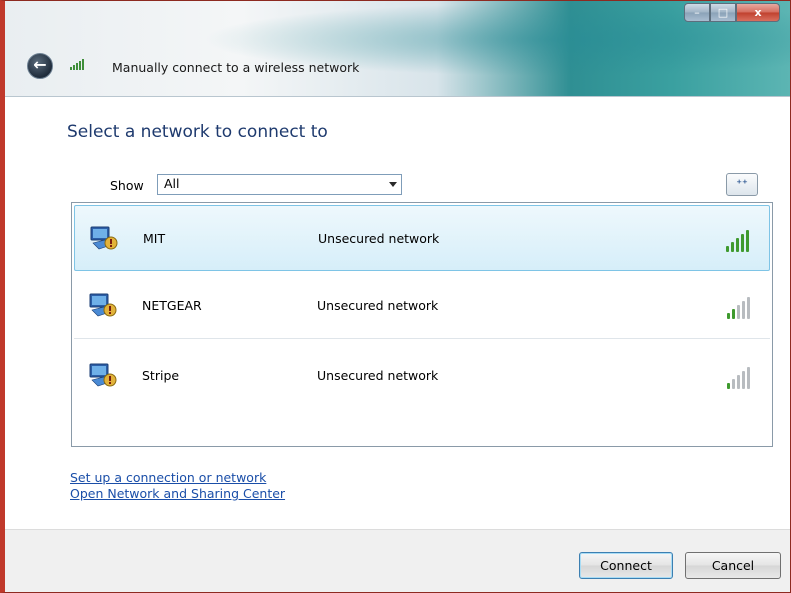  I want to click on window-controls: – □ x, so click(732, 13).